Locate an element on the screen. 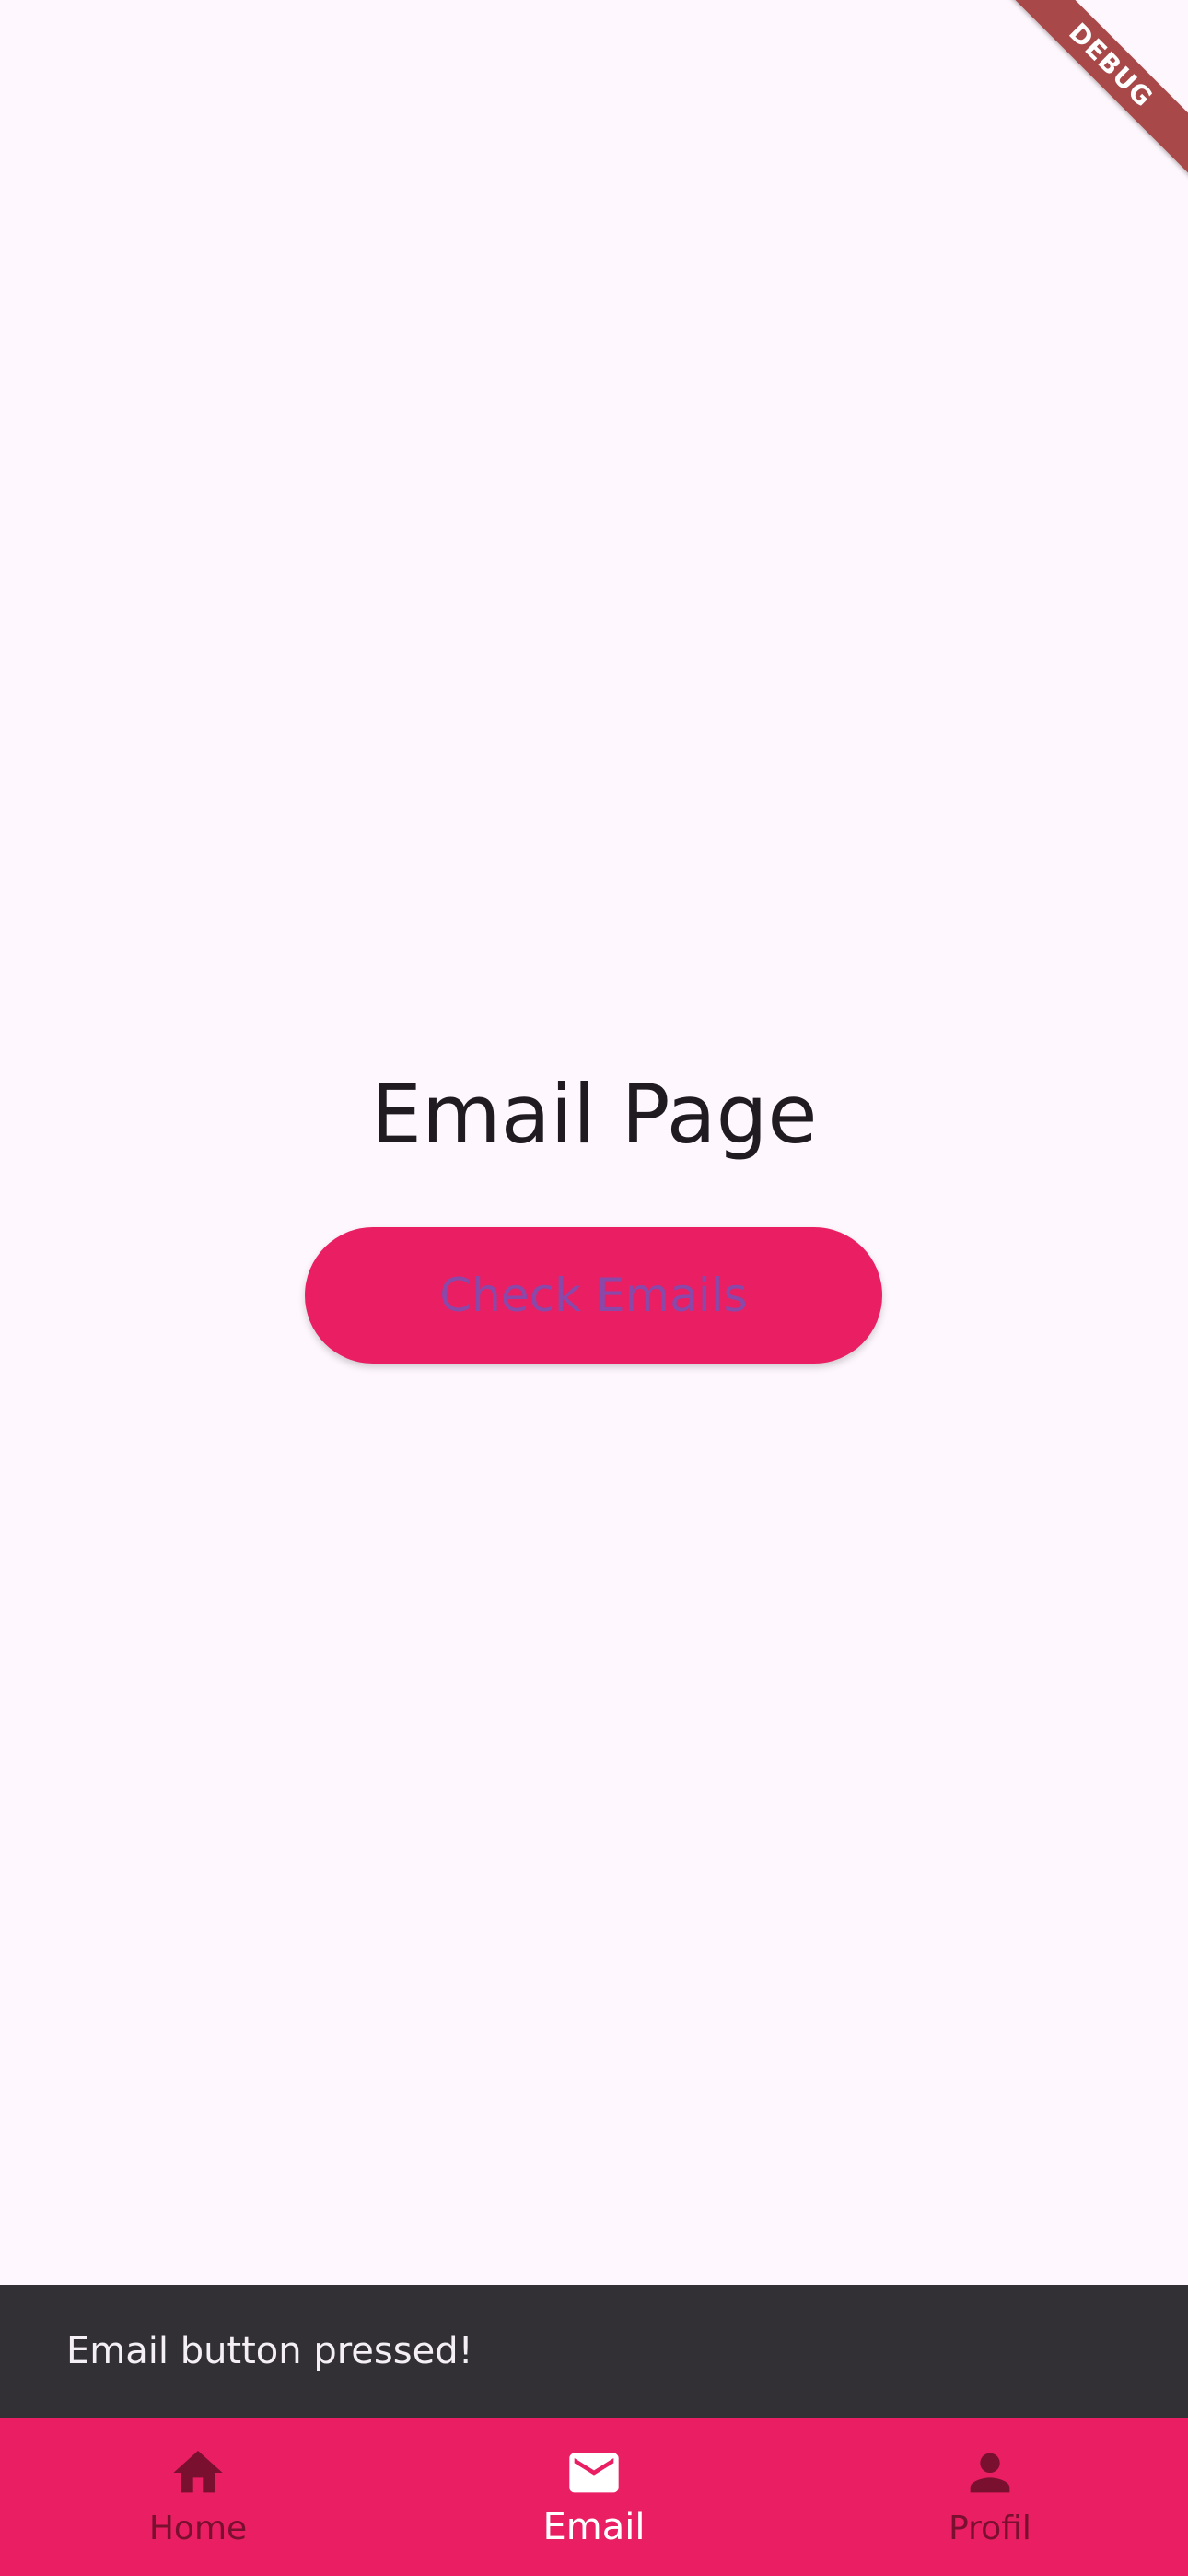 The image size is (1188, 2576). bottom-navigation-bar: Home Email Profil is located at coordinates (594, 2497).